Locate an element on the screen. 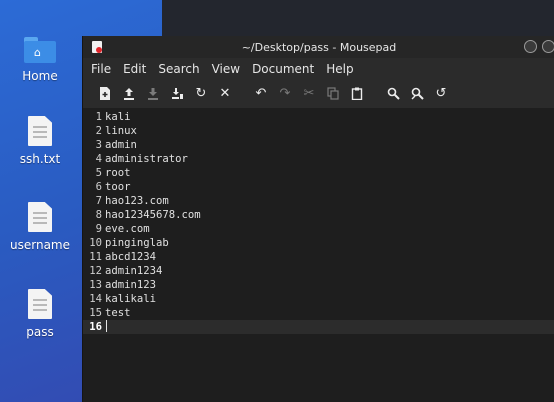 This screenshot has height=402, width=554. desktop-icon-label: username is located at coordinates (40, 245).